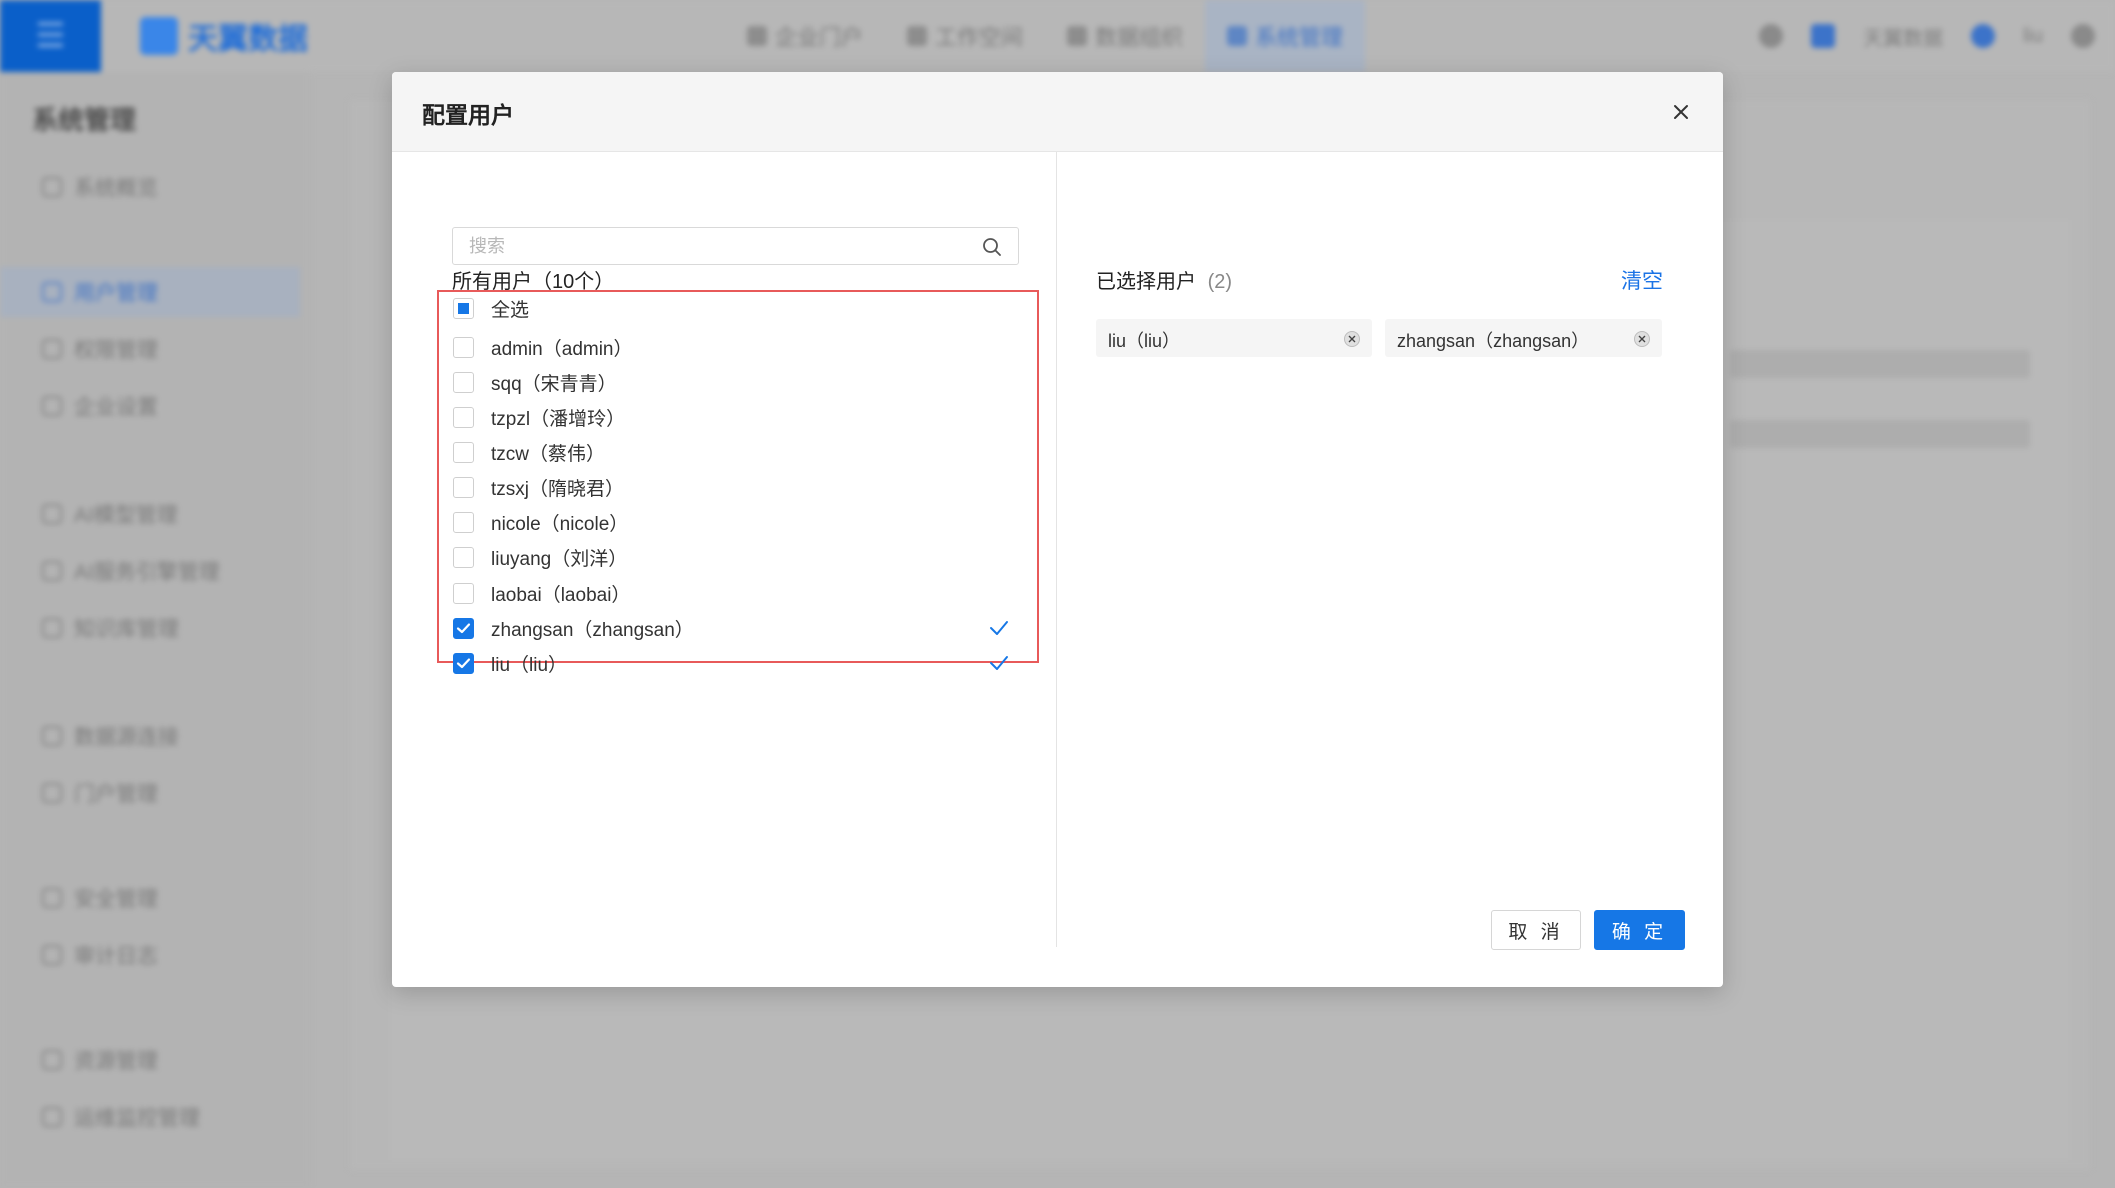  Describe the element at coordinates (738, 416) in the screenshot. I see `list-item: tzpzl（潘增玲）` at that location.